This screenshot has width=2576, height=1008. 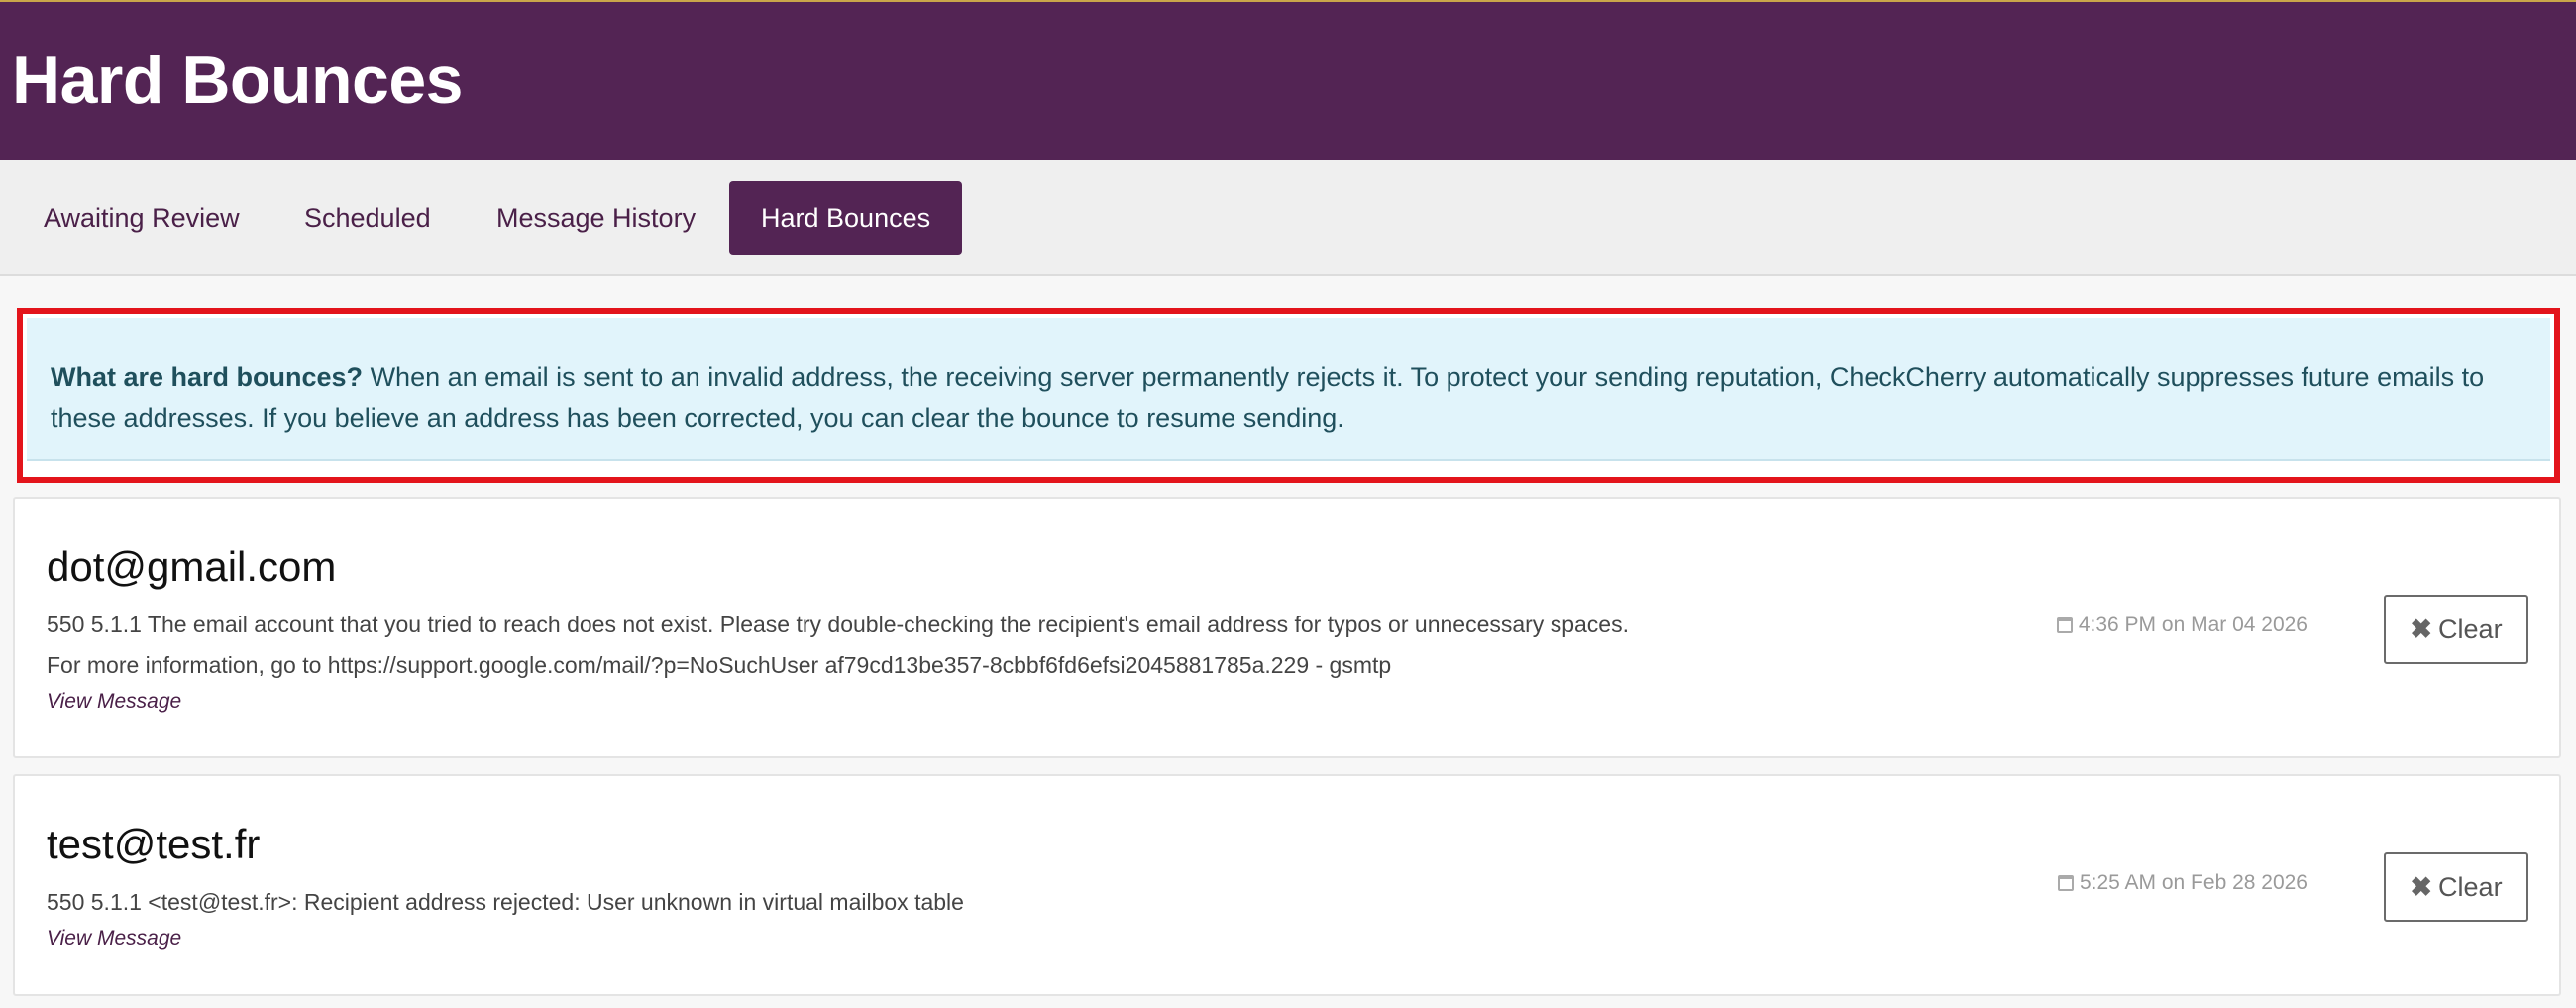 I want to click on tab-message-history: Message History, so click(x=596, y=218).